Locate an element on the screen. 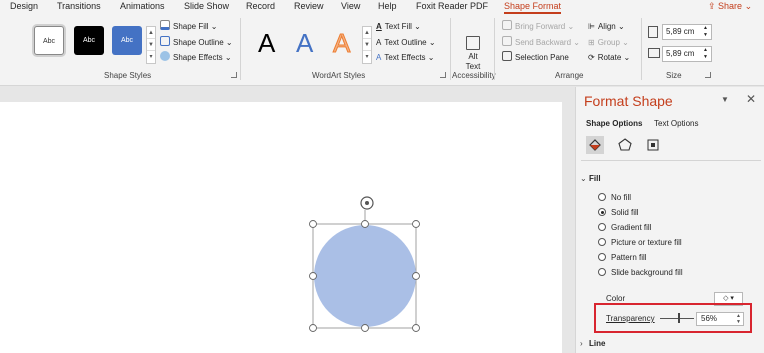  rotate-icon: ⟳ is located at coordinates (591, 57).